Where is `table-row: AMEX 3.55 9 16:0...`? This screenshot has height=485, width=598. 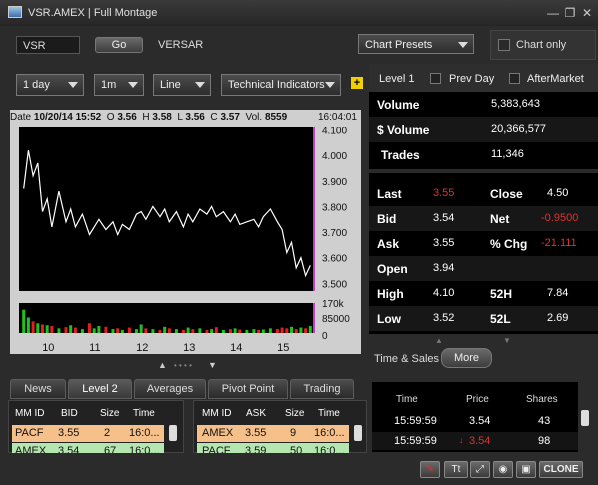 table-row: AMEX 3.55 9 16:0... is located at coordinates (273, 433).